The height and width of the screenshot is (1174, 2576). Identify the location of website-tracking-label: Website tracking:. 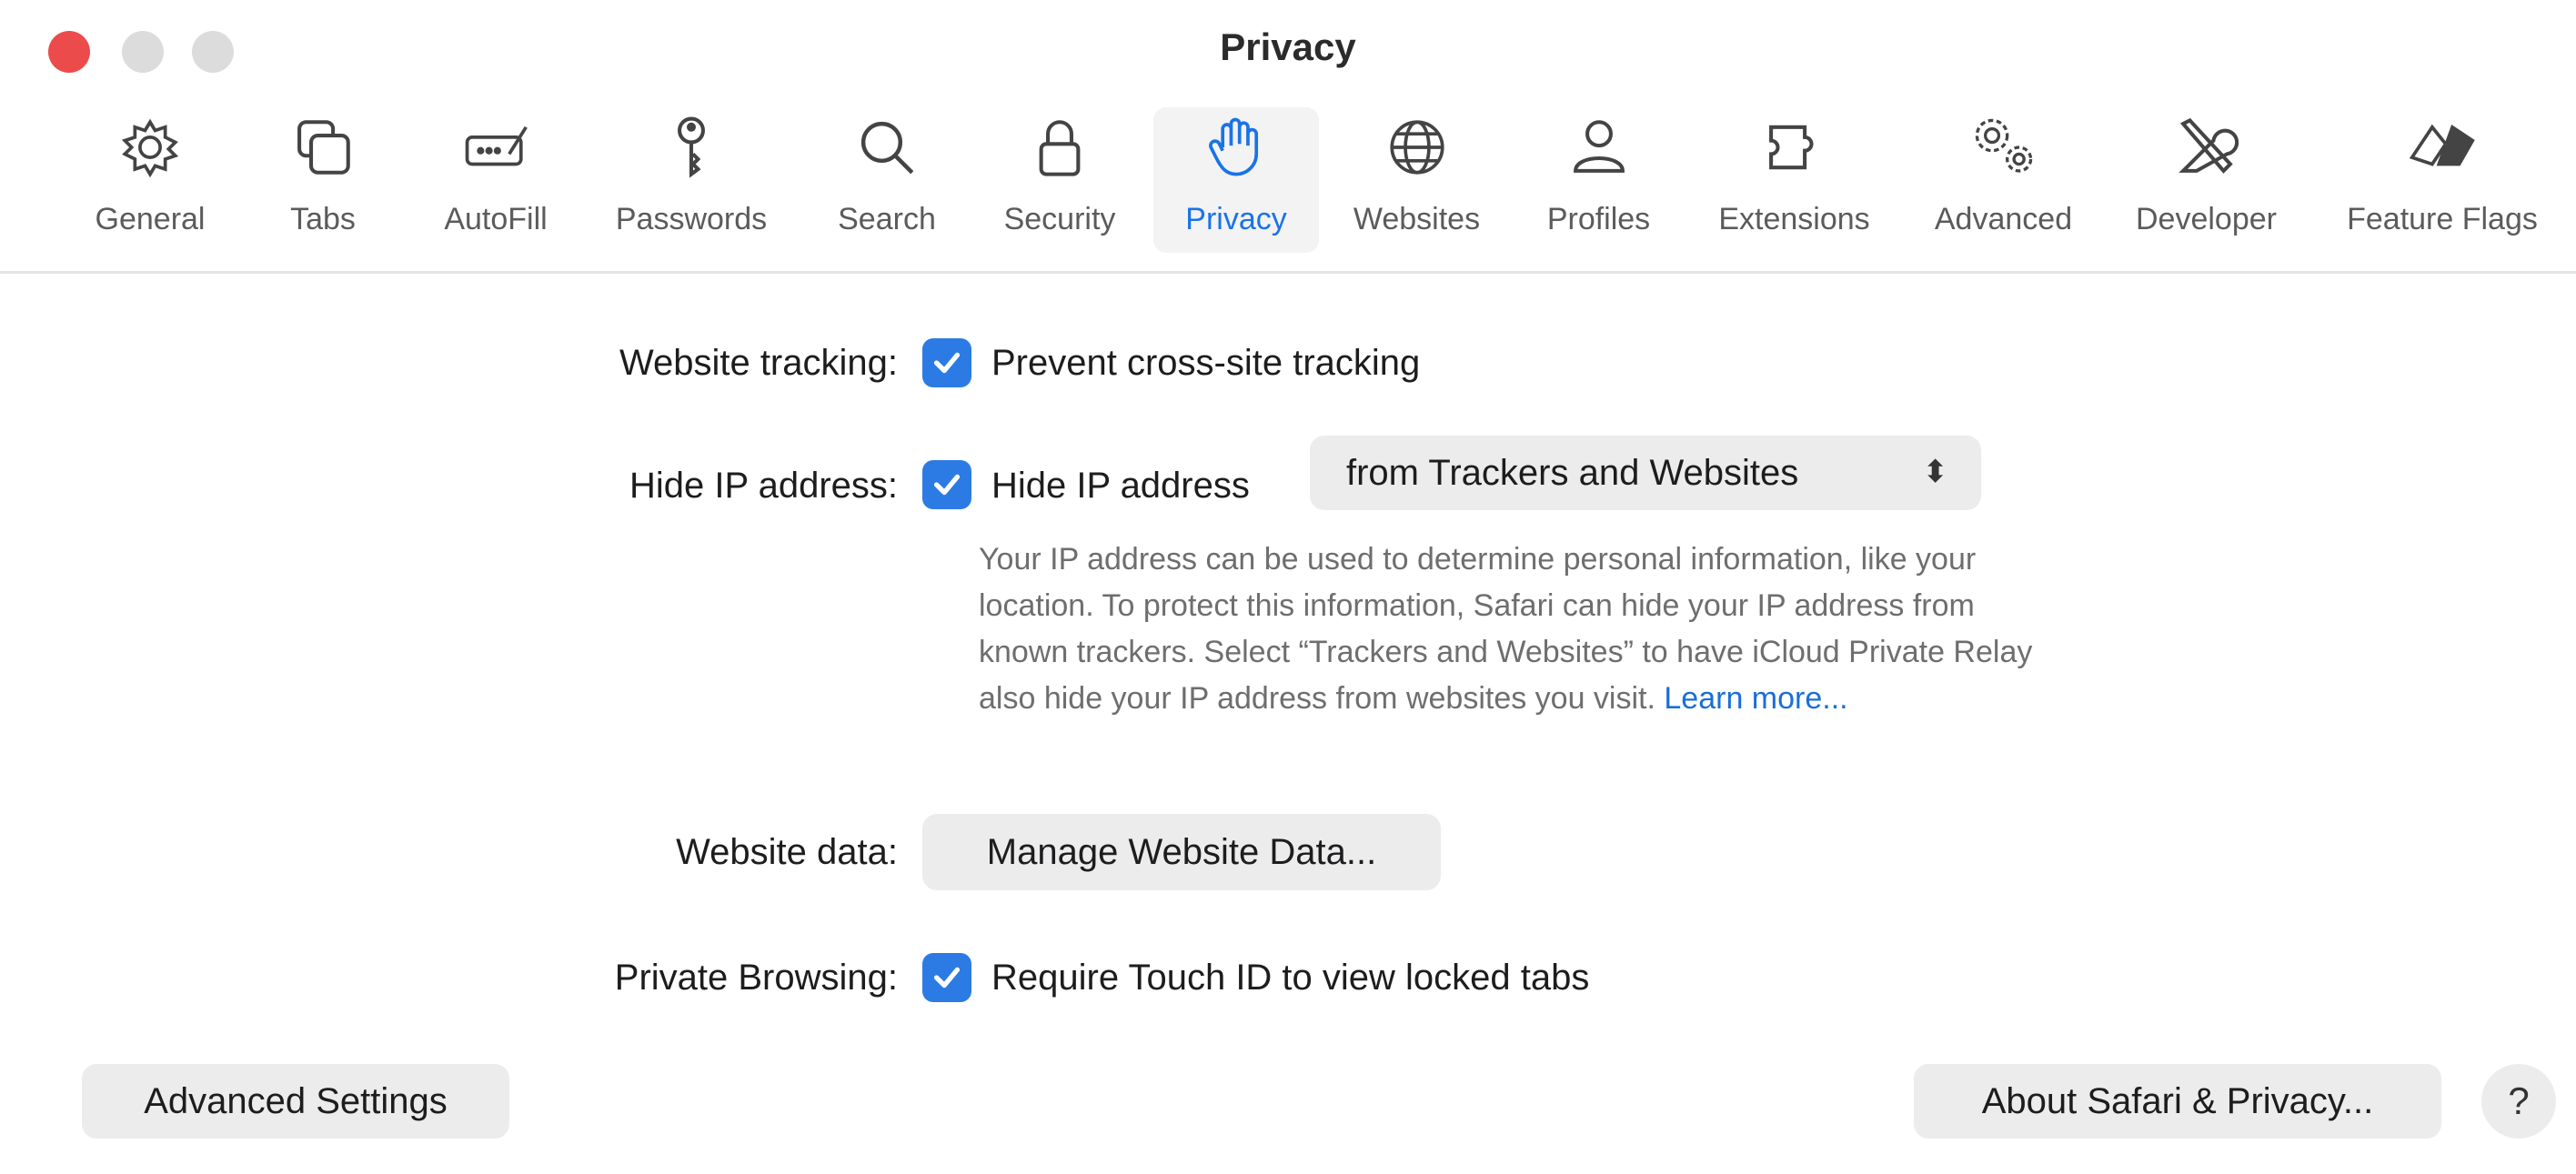
(758, 363).